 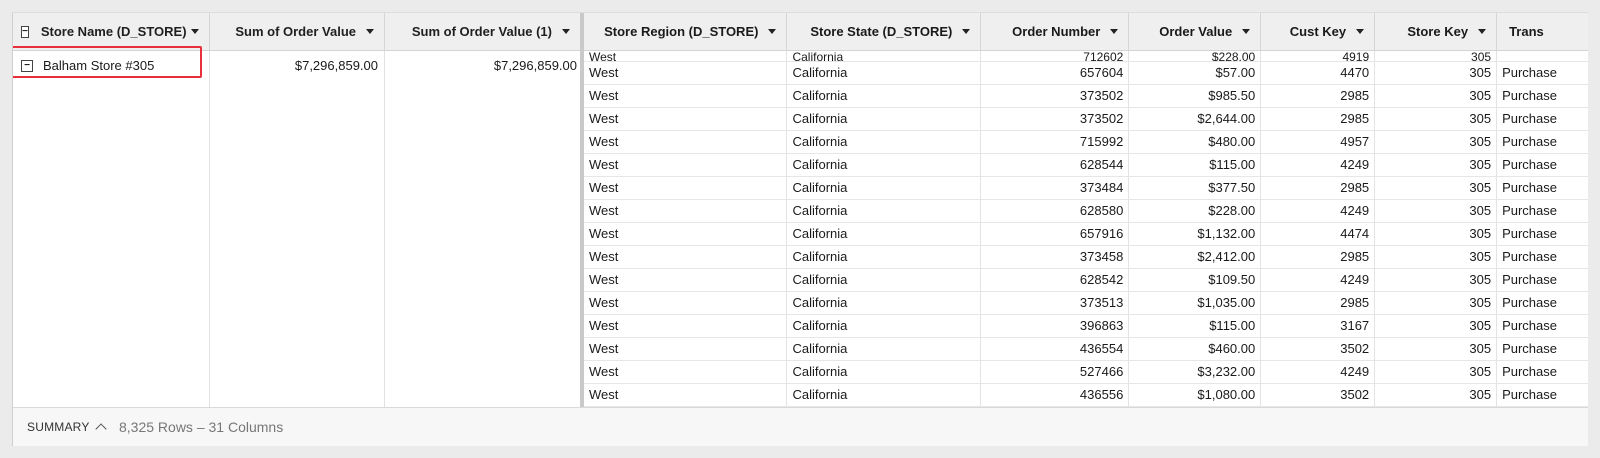 What do you see at coordinates (1055, 280) in the screenshot?
I see `table-cell: 628542` at bounding box center [1055, 280].